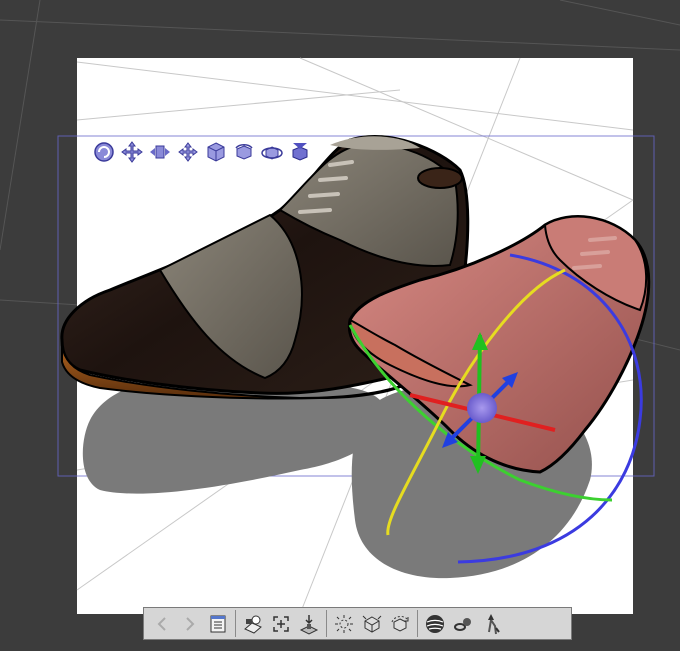 The image size is (680, 651). What do you see at coordinates (253, 624) in the screenshot?
I see `camera-preset-icon` at bounding box center [253, 624].